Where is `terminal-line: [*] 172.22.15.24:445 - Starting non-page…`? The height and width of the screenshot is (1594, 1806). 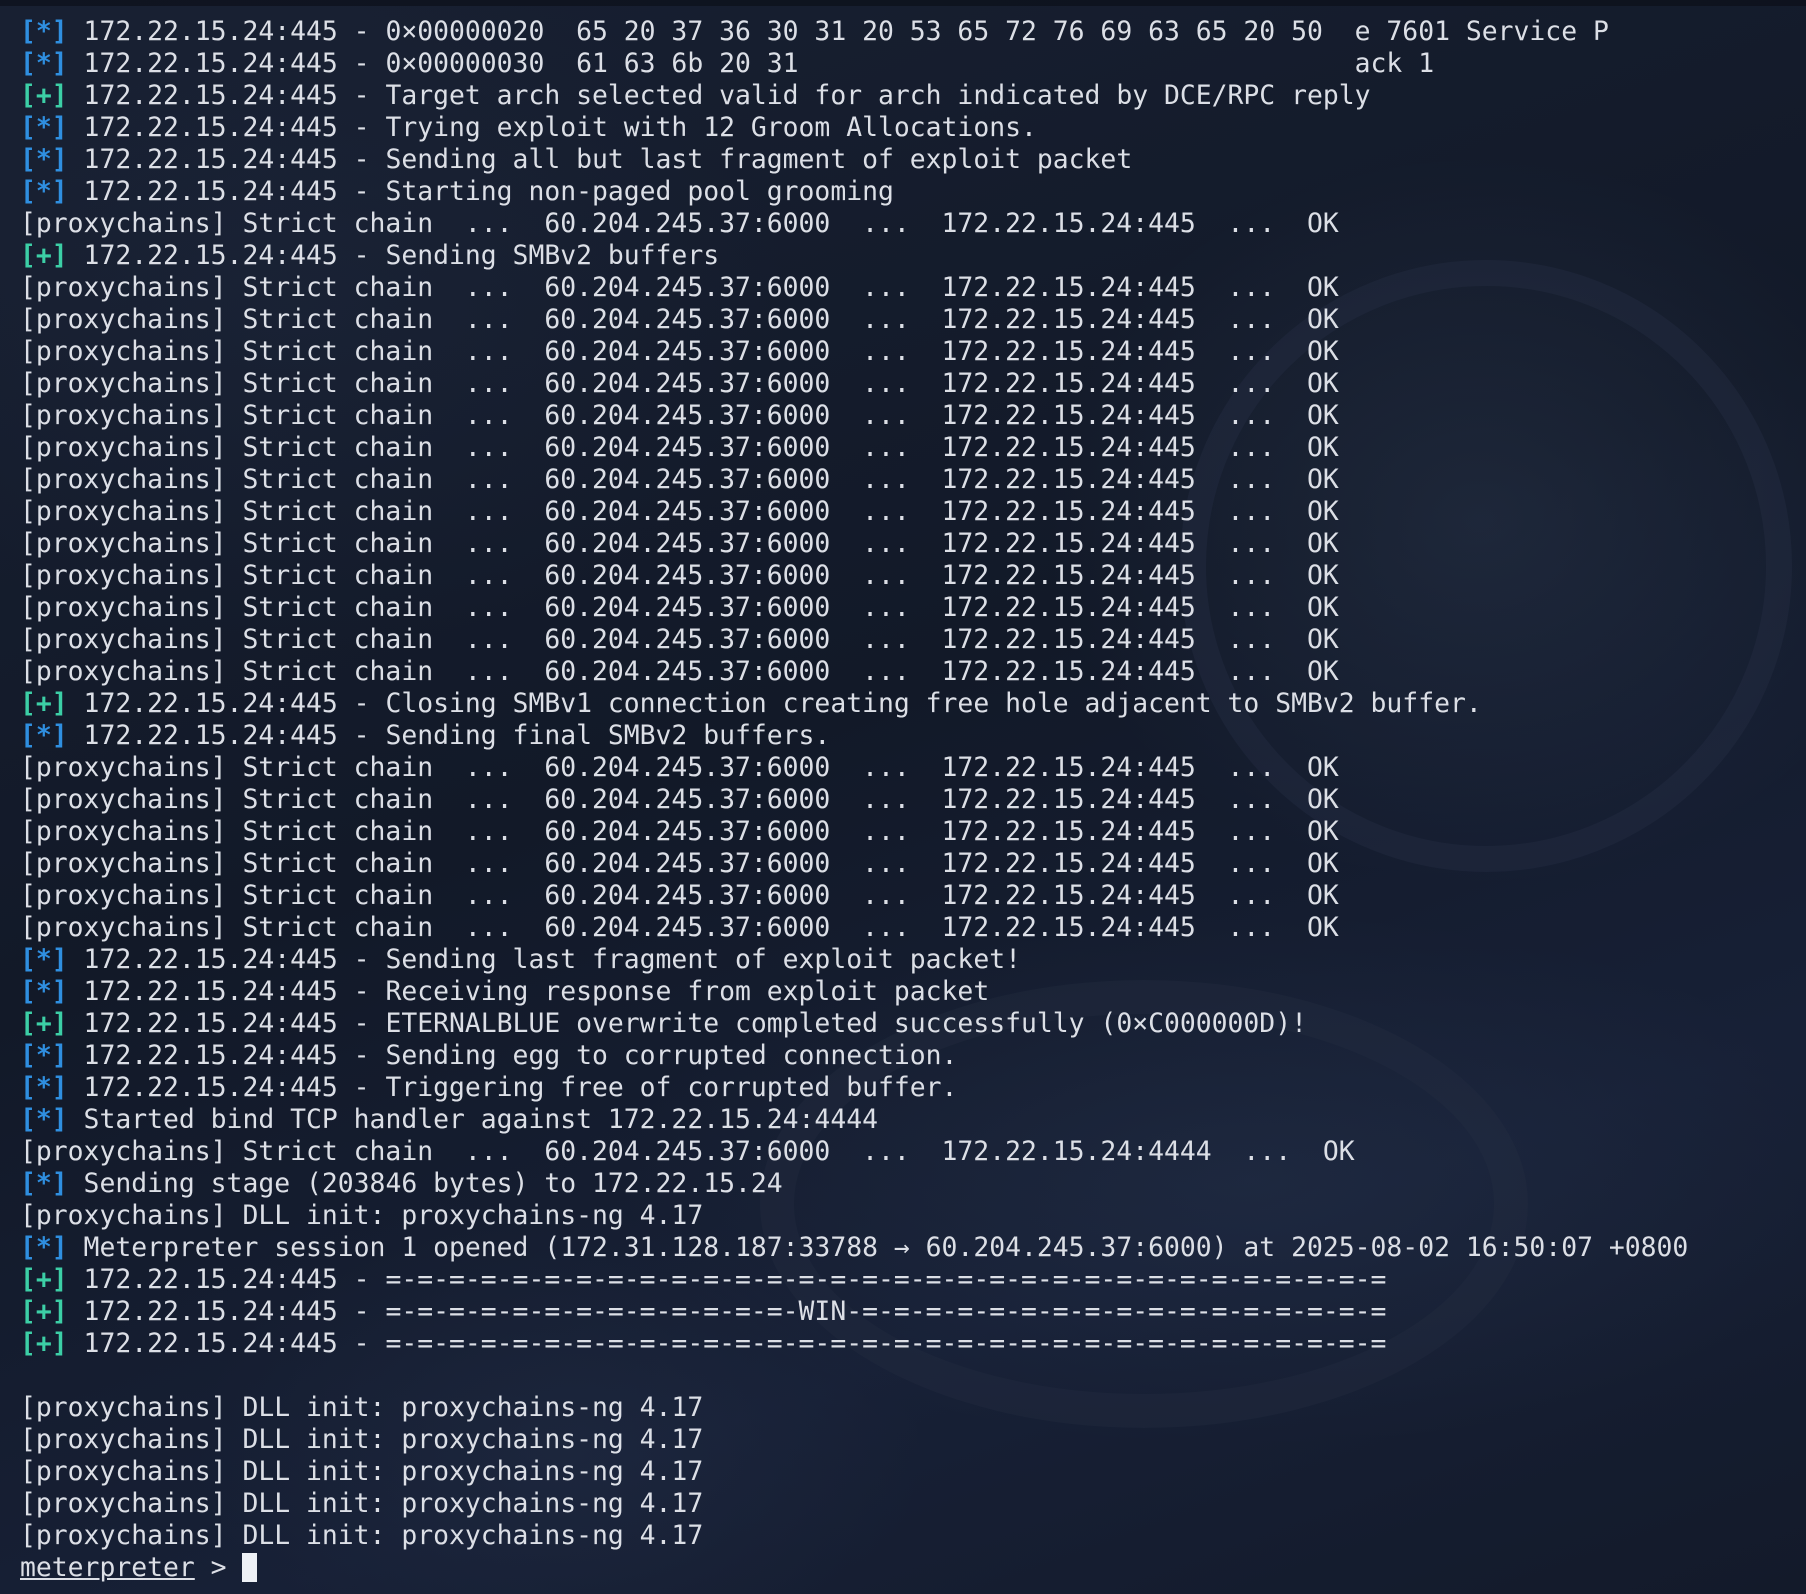 terminal-line: [*] 172.22.15.24:445 - Starting non-page… is located at coordinates (903, 192).